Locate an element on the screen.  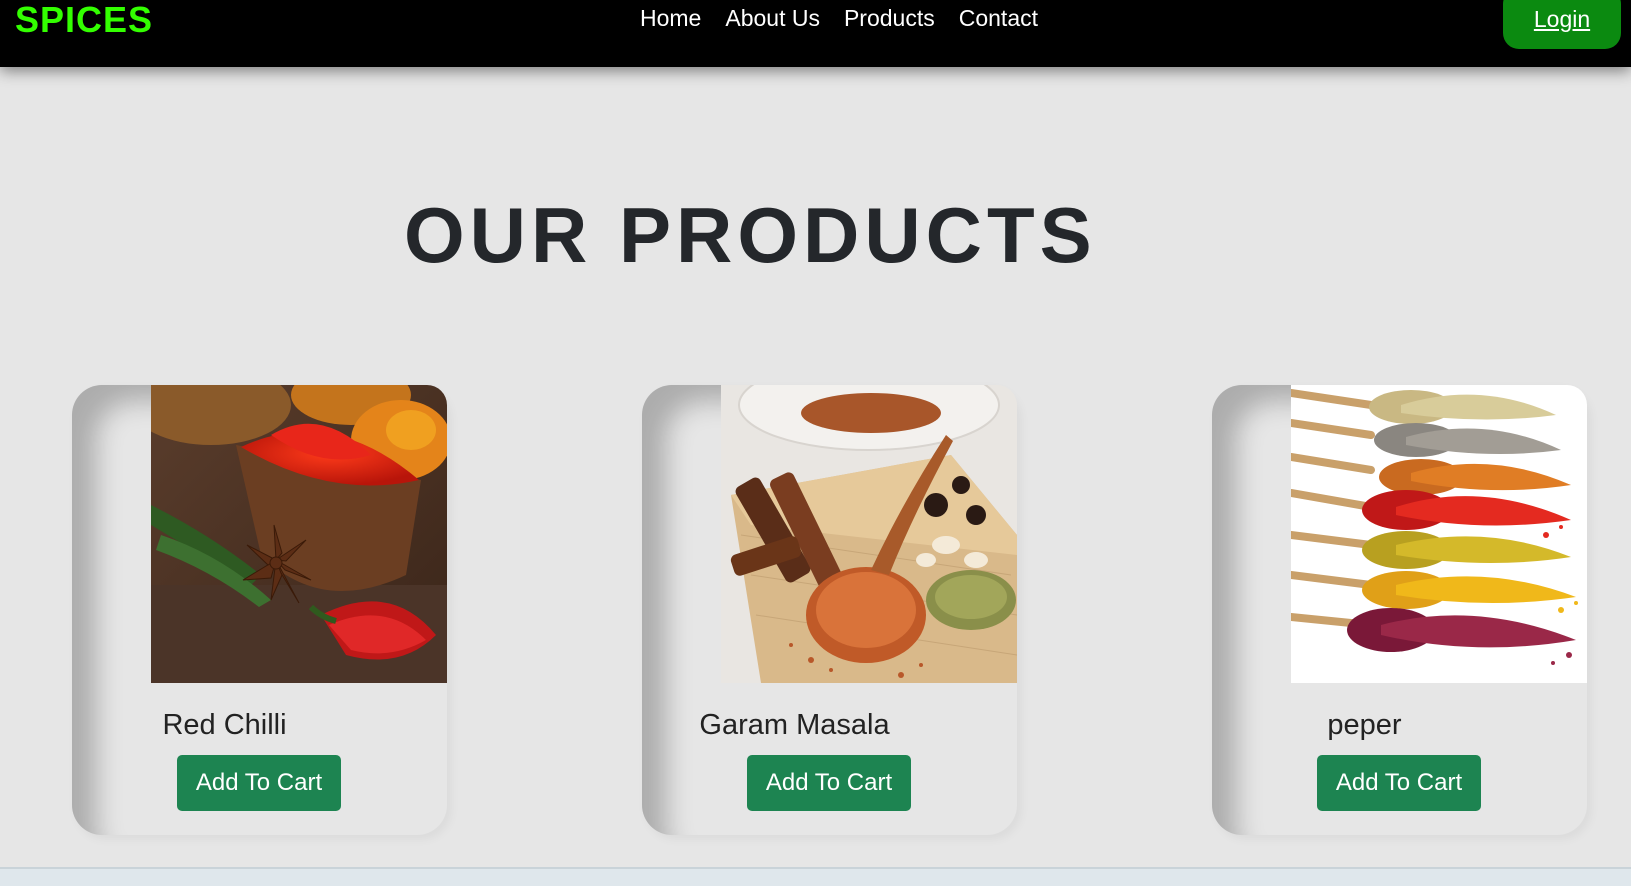
brand-logo: SPICES is located at coordinates (84, 21).